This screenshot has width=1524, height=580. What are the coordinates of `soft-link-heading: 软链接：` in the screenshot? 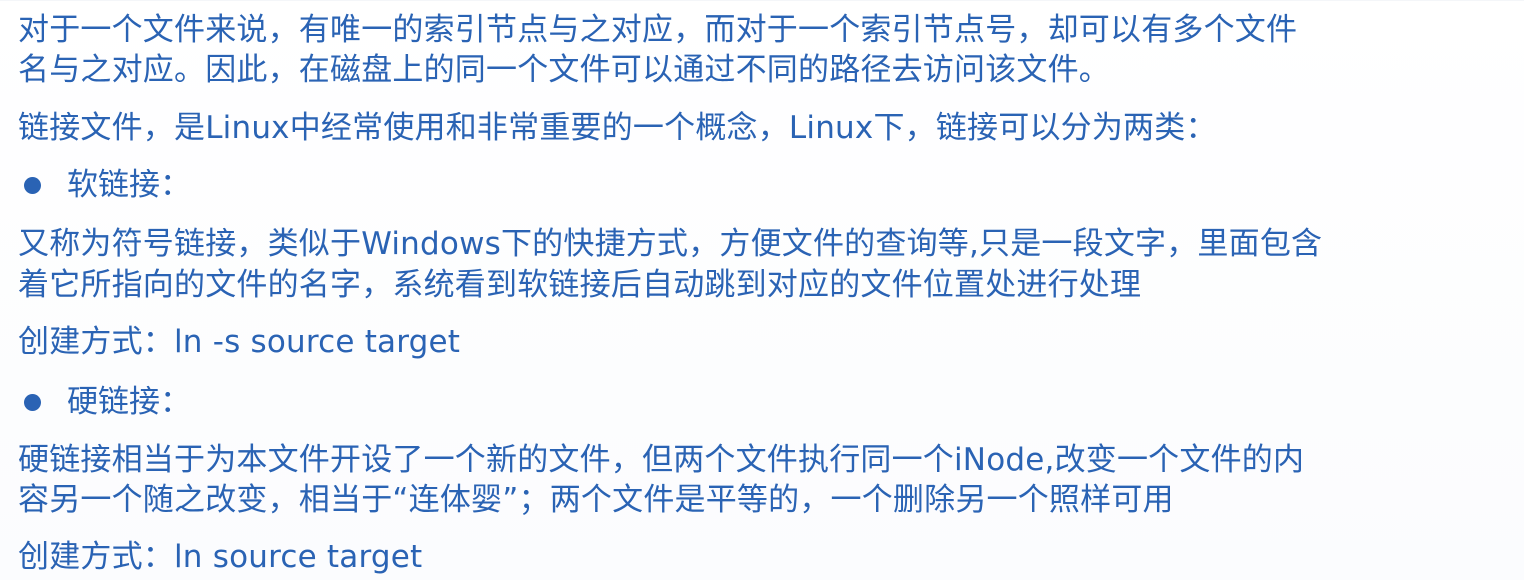 It's located at (104, 185).